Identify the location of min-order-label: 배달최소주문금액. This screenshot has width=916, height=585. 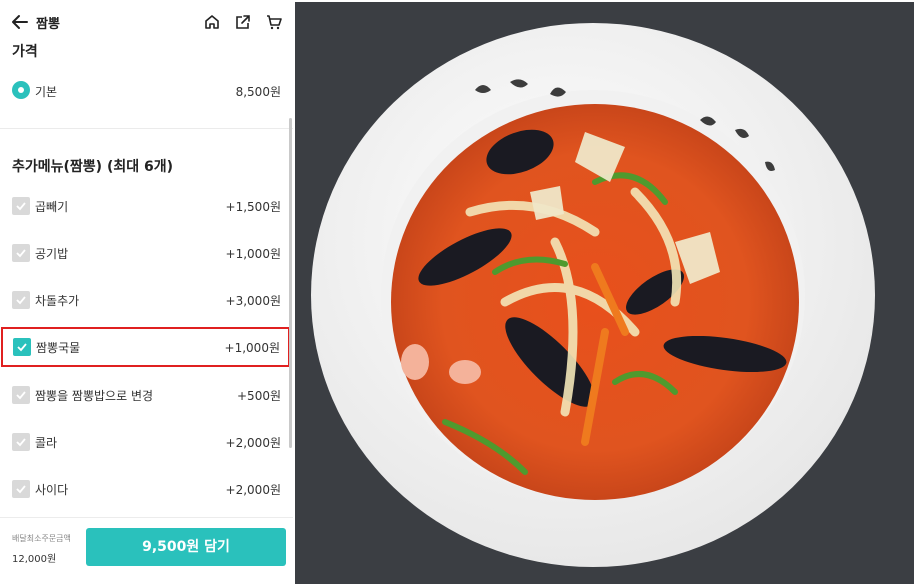
(41, 538).